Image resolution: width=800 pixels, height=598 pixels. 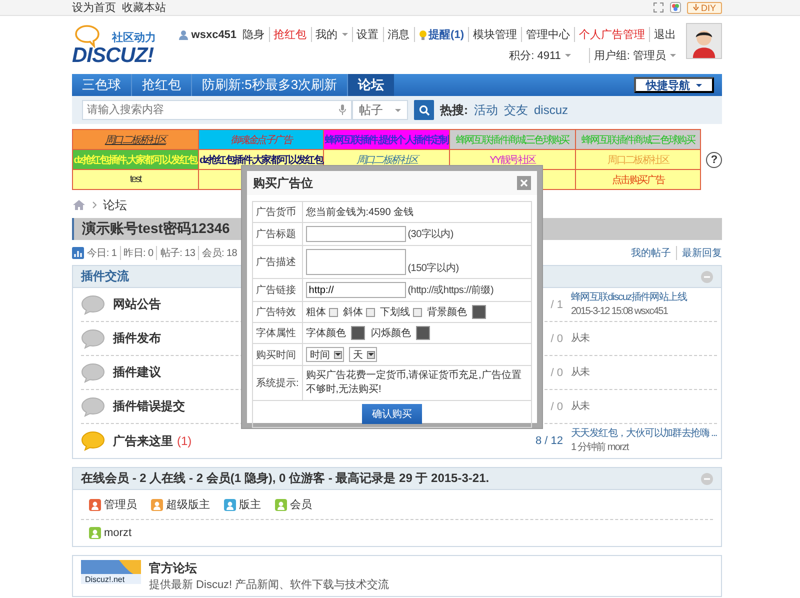 I want to click on stats-icon, so click(x=78, y=253).